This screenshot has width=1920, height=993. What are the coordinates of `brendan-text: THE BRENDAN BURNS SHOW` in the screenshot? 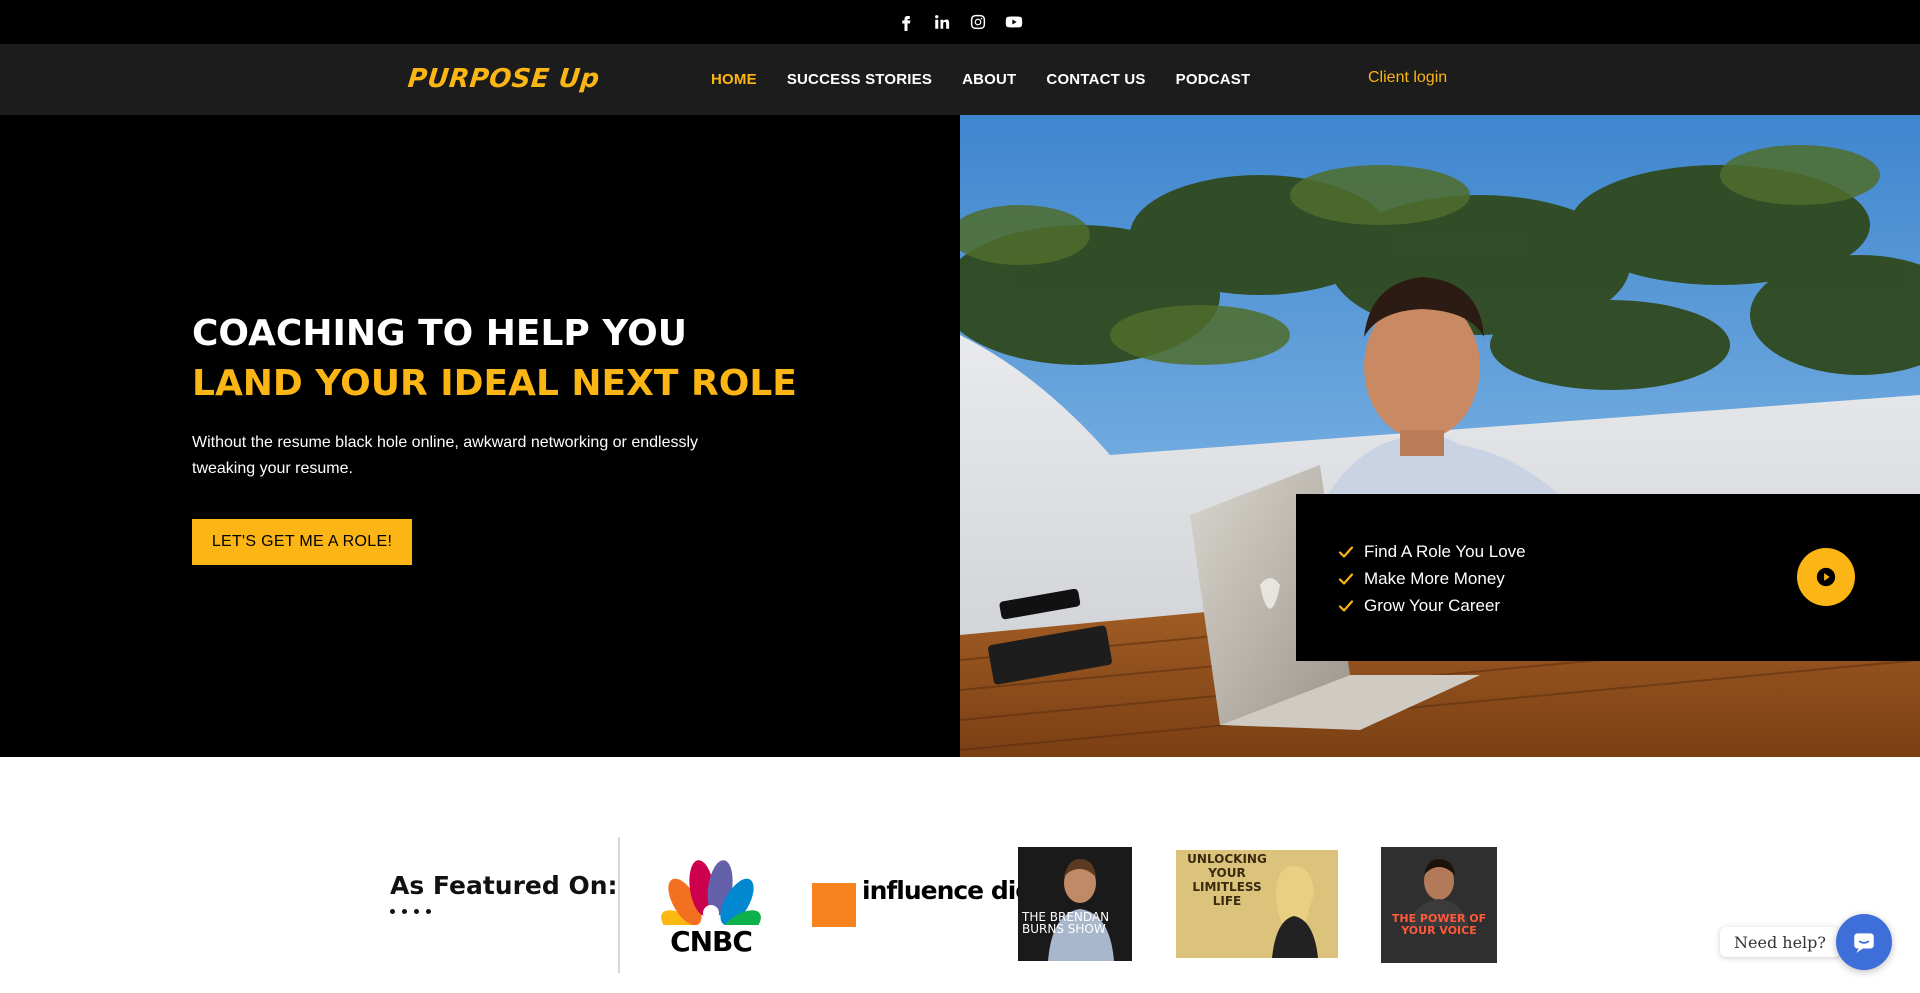 It's located at (1066, 923).